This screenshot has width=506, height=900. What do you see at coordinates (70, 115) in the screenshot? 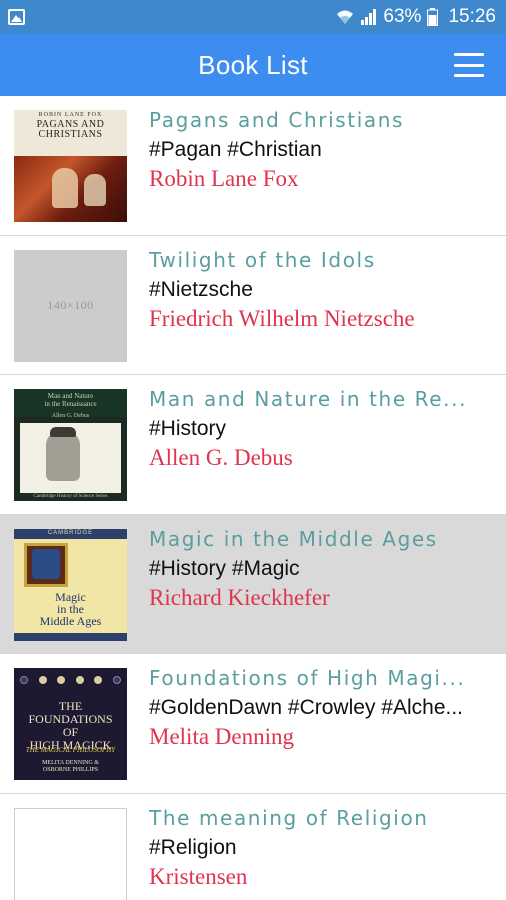
I see `cover-author-text: ROBIN LANE FOX` at bounding box center [70, 115].